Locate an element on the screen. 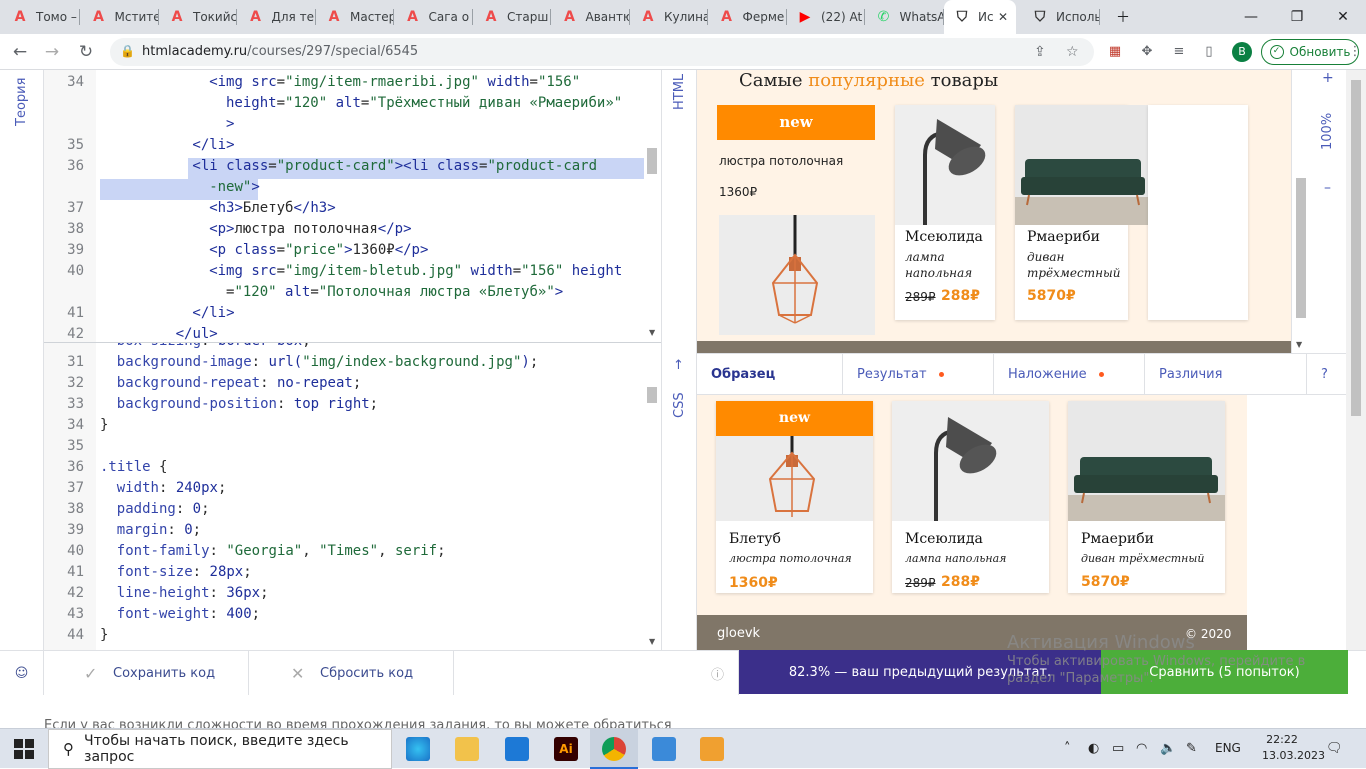  code-token: люстра потолочная is located at coordinates (306, 229).